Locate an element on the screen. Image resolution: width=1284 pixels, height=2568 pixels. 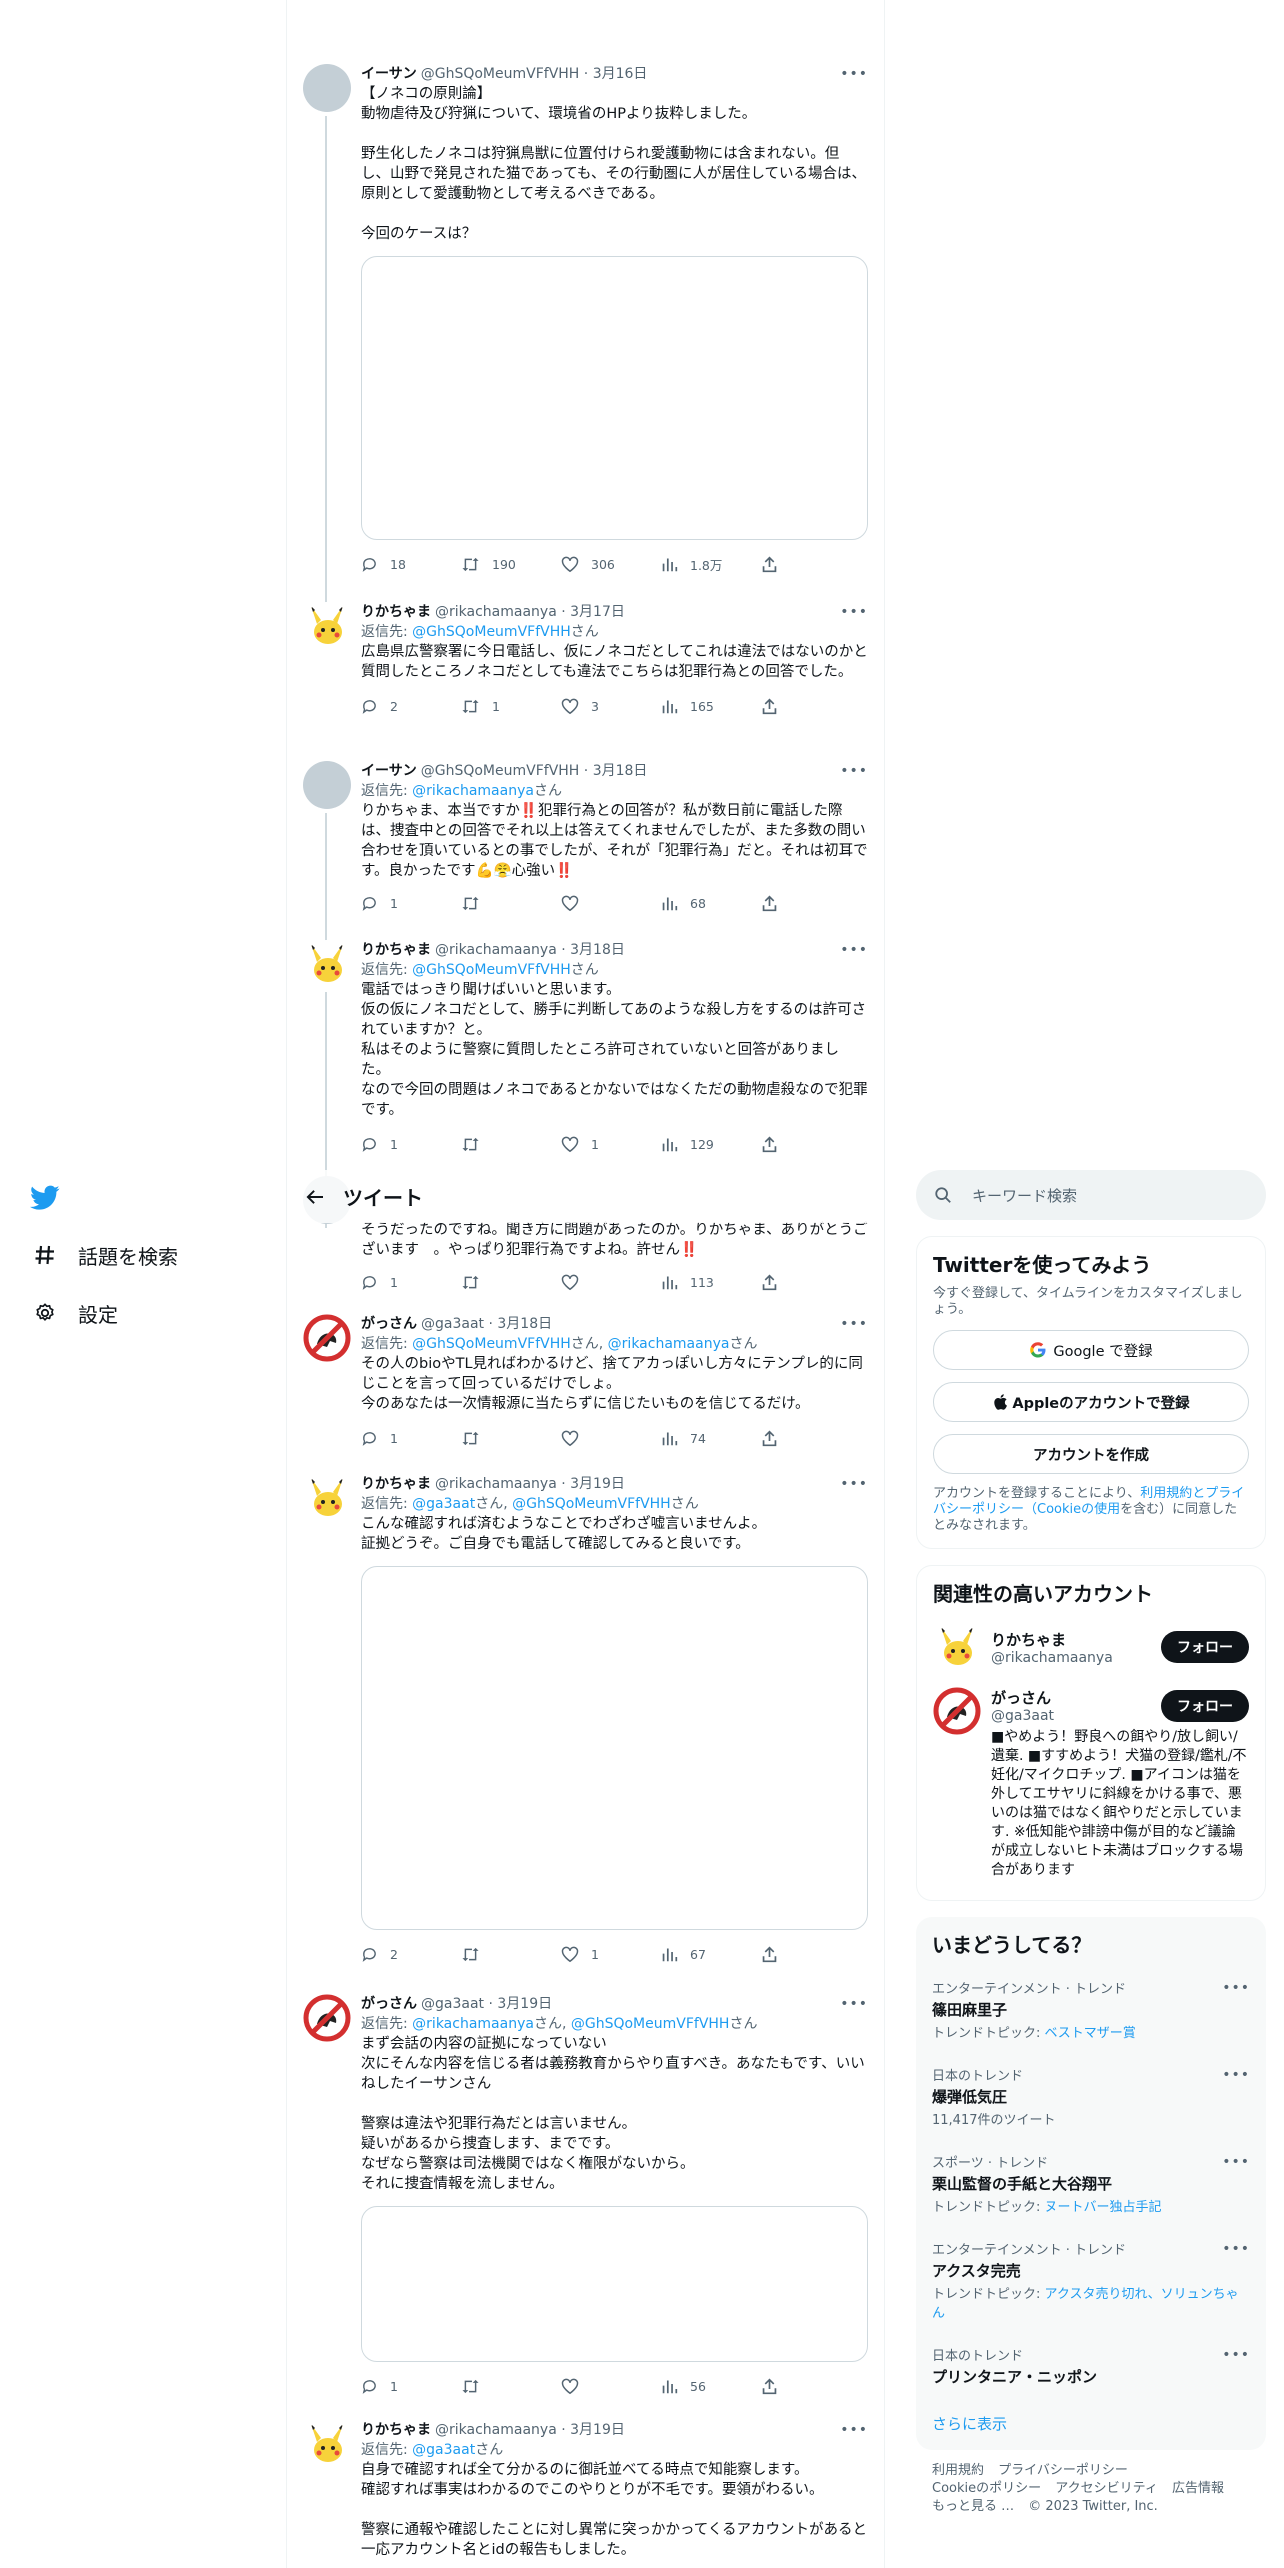
tweet-date: 3月16日 is located at coordinates (620, 74).